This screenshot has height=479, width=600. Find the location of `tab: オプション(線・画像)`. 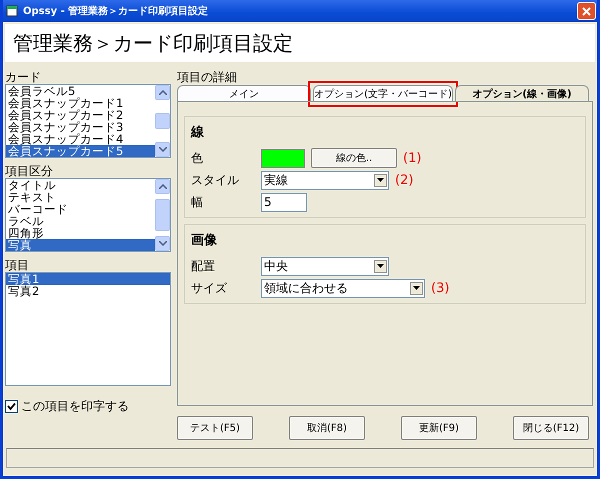

tab: オプション(線・画像) is located at coordinates (521, 93).